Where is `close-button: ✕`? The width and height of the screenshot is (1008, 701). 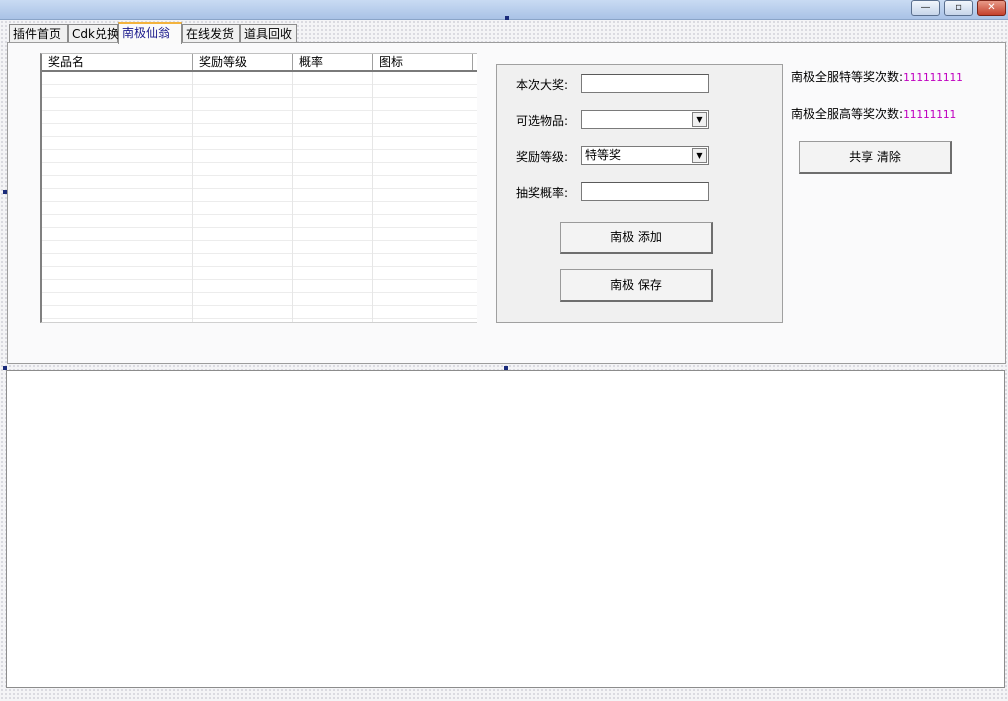
close-button: ✕ is located at coordinates (991, 8).